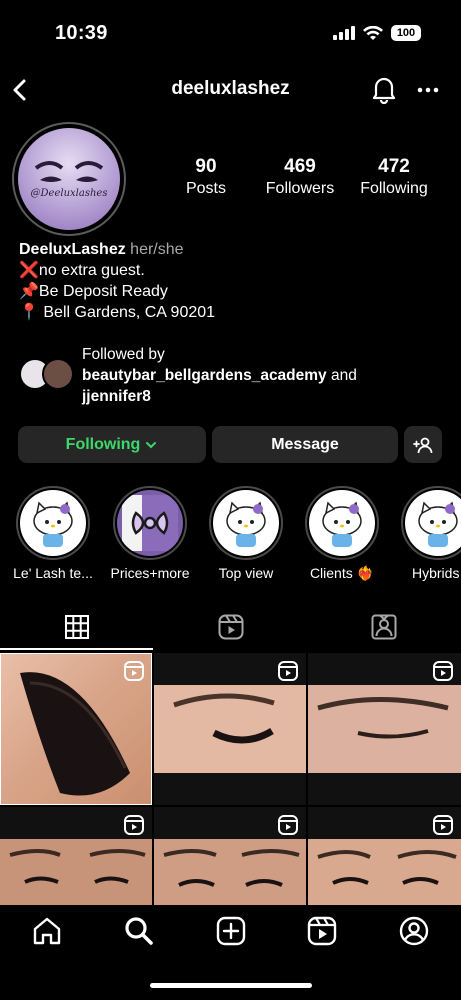  Describe the element at coordinates (322, 931) in the screenshot. I see `reels-nav-icon` at that location.